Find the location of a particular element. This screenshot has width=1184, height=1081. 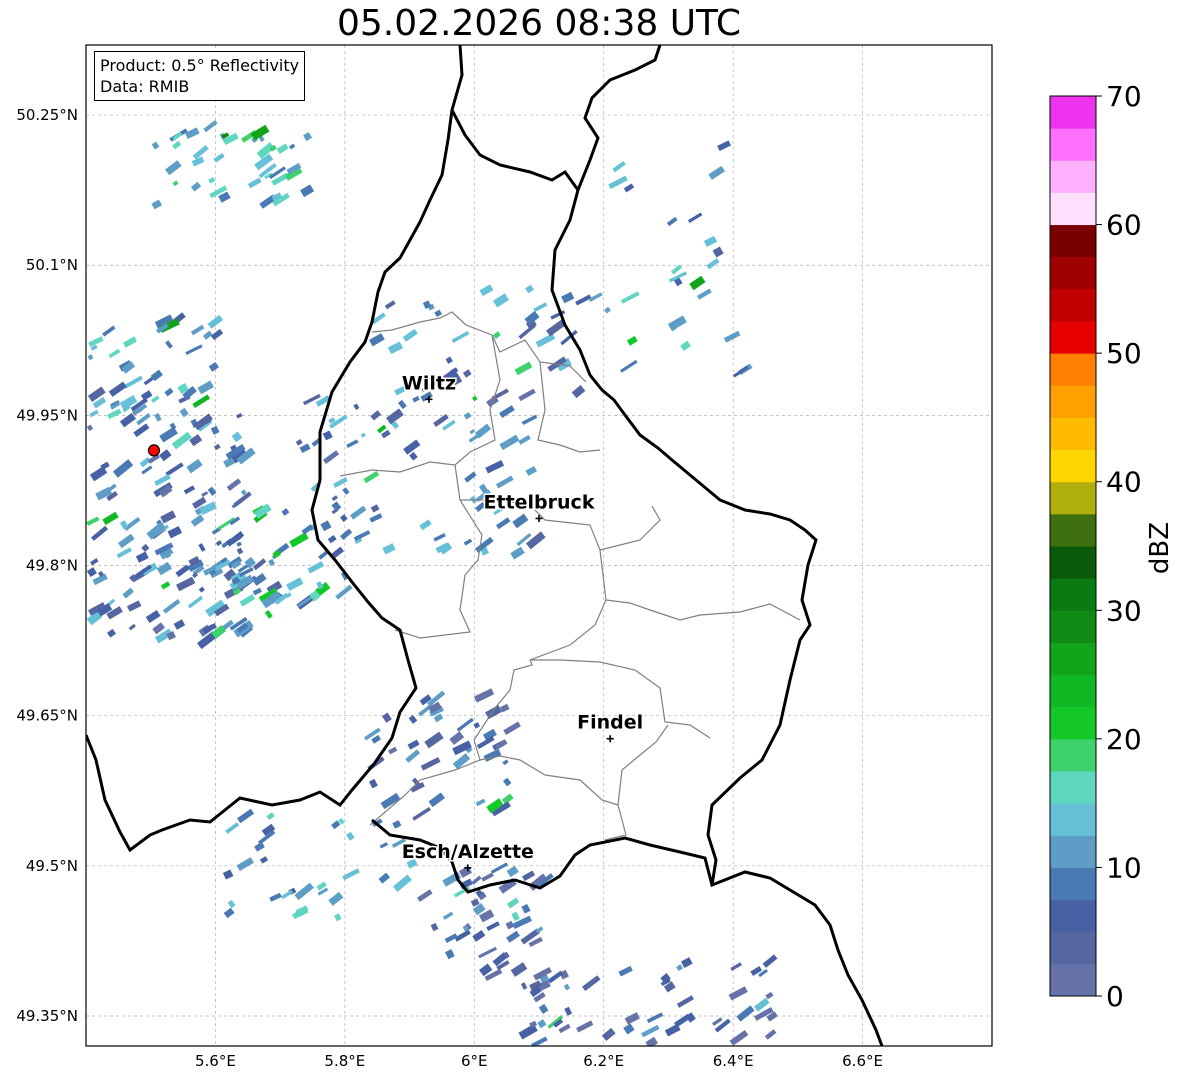

lat-tick-label: 49.95°N is located at coordinates (47, 415).